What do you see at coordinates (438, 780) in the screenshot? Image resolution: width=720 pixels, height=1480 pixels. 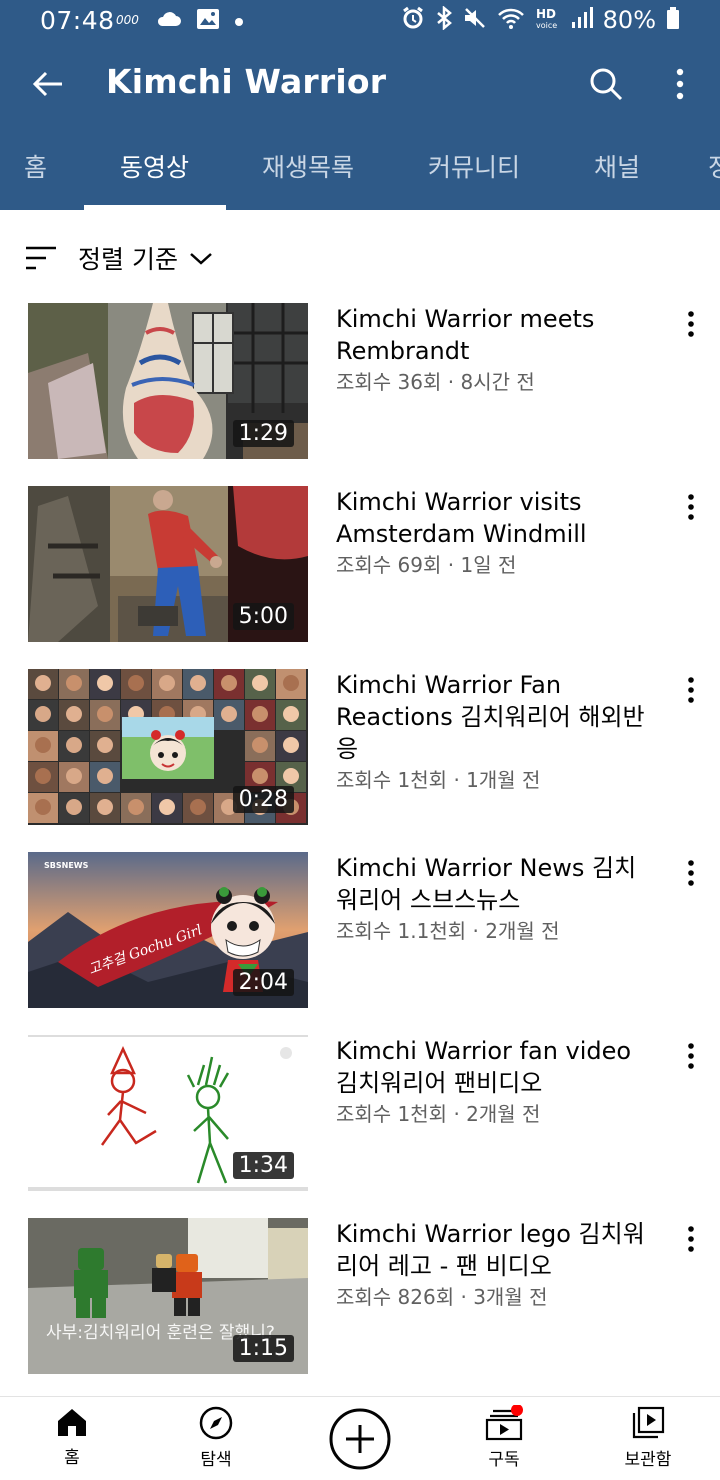 I see `video-meta: 조회수 1천회 · 1개월 전` at bounding box center [438, 780].